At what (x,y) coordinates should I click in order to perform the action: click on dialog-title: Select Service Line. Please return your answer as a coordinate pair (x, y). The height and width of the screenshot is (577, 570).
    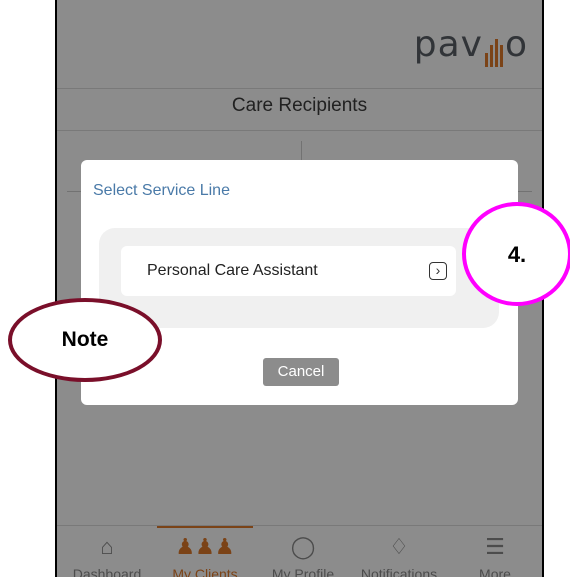
    Looking at the image, I should click on (161, 190).